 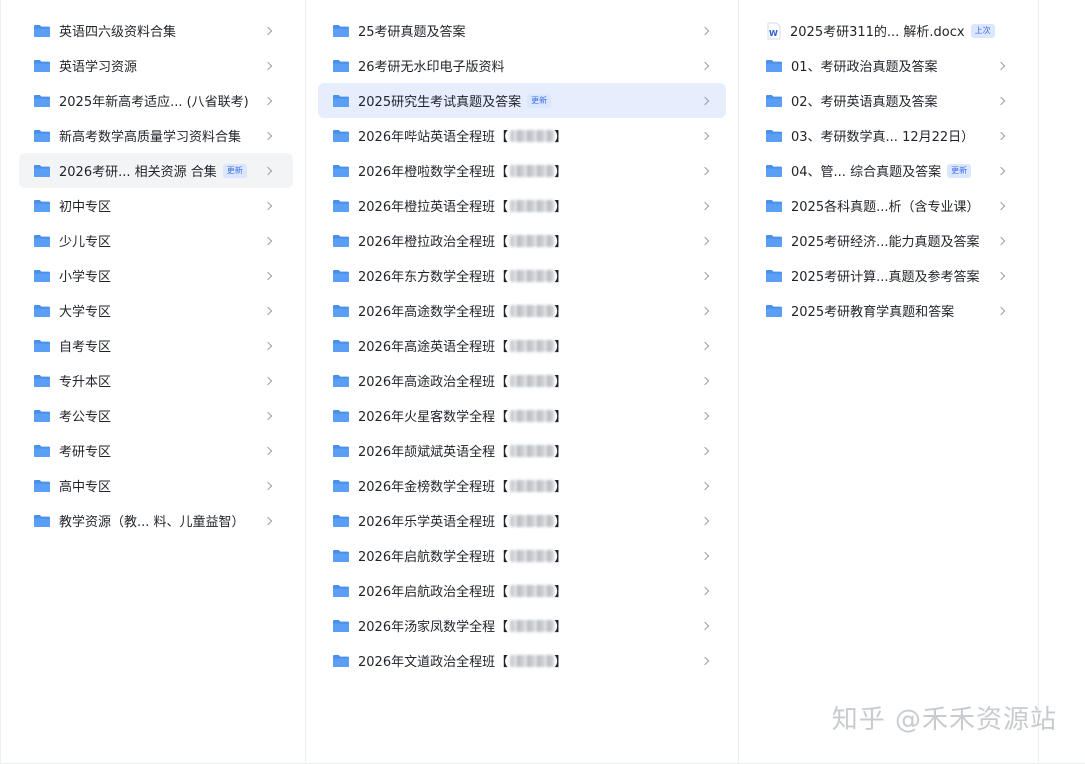 I want to click on folder-item: 2026年哔站英语全程班【 】, so click(x=522, y=135).